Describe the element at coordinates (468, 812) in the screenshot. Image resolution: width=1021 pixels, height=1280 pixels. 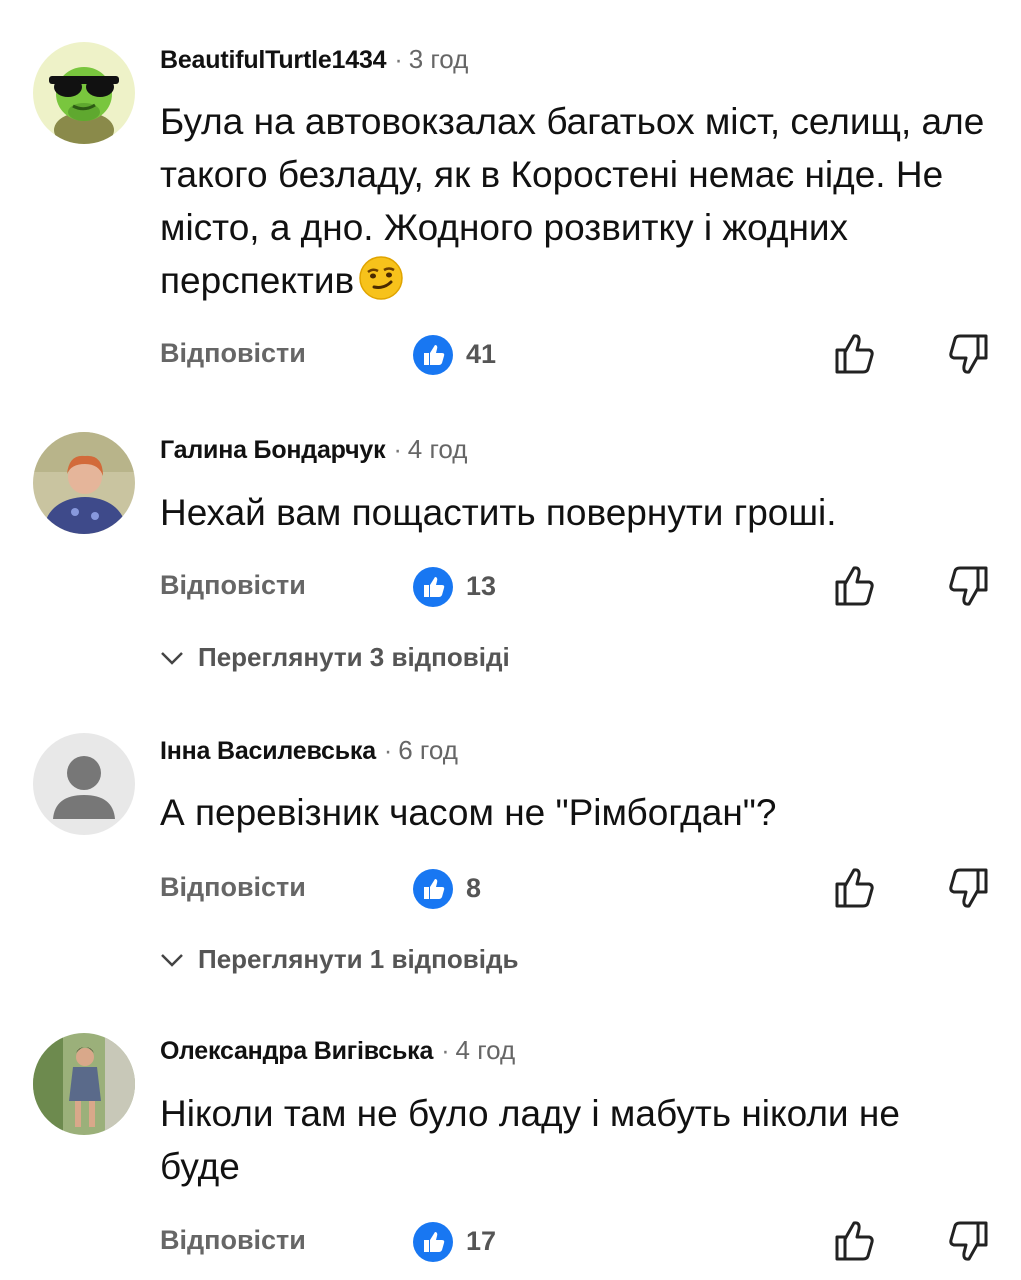
I see `comment-text: А перевізник часом не "Рімбогдан"?` at that location.